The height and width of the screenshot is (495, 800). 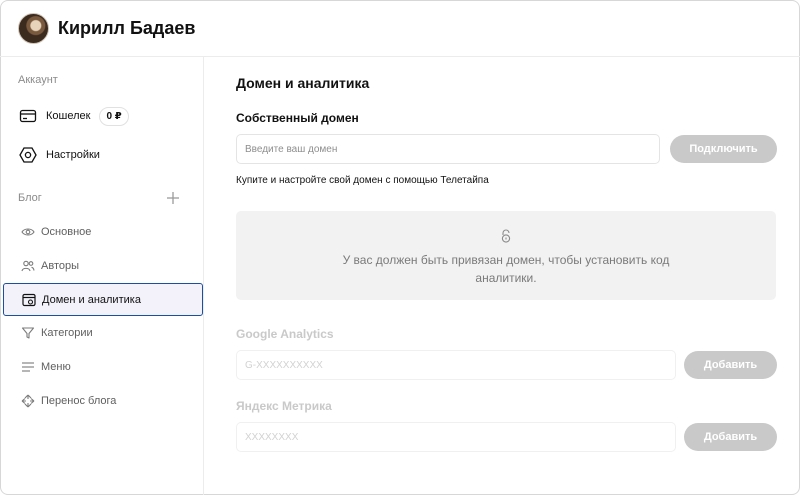 I want to click on add-yandex-metrika-button: Добавить, so click(x=730, y=437).